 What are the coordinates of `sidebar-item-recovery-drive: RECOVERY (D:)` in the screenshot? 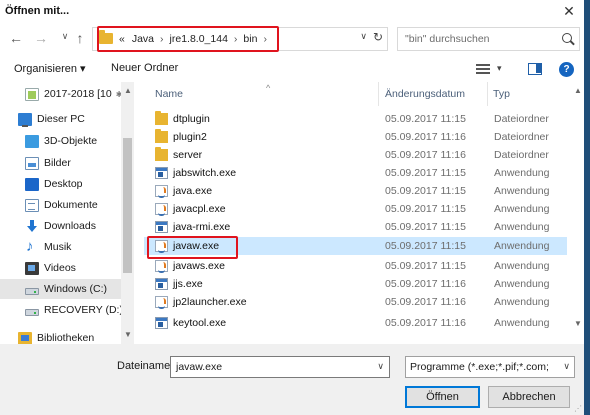 It's located at (61, 310).